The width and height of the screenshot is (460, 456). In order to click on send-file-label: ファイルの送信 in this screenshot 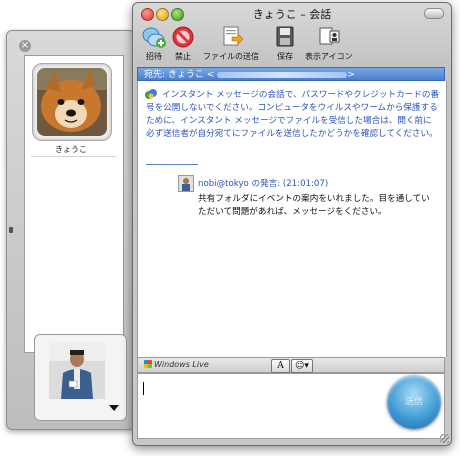, I will do `click(231, 56)`.